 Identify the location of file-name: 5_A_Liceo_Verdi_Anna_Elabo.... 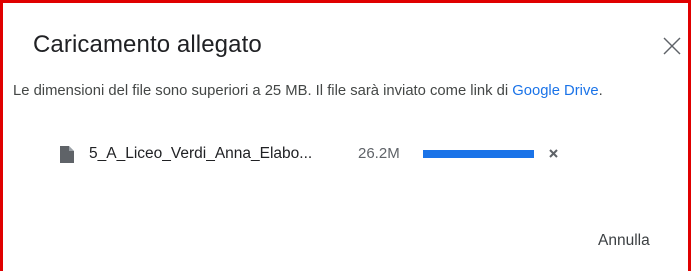
(201, 153).